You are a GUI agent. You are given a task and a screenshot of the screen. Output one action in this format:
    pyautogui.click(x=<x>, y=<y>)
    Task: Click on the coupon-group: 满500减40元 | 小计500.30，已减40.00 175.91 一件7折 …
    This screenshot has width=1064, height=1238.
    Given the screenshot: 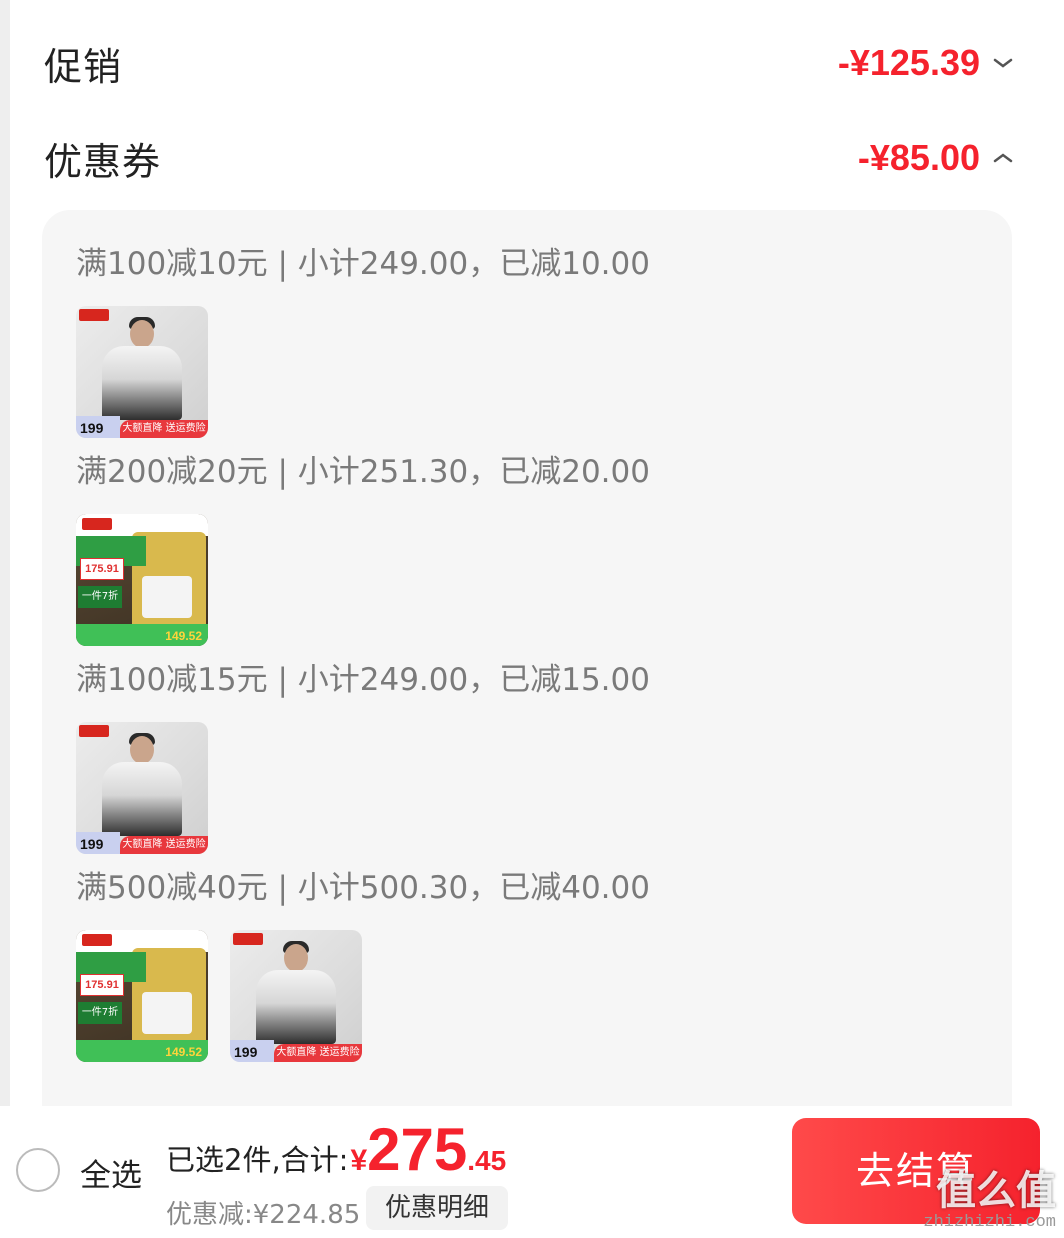 What is the action you would take?
    pyautogui.click(x=363, y=965)
    